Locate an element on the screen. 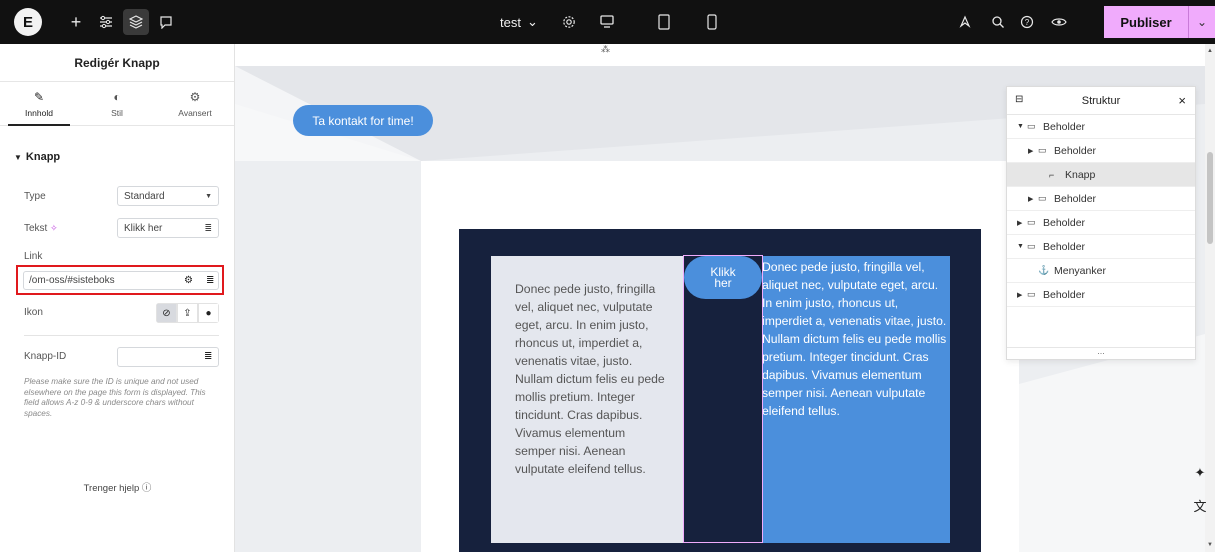  translate-icon: 文 is located at coordinates (1200, 505).